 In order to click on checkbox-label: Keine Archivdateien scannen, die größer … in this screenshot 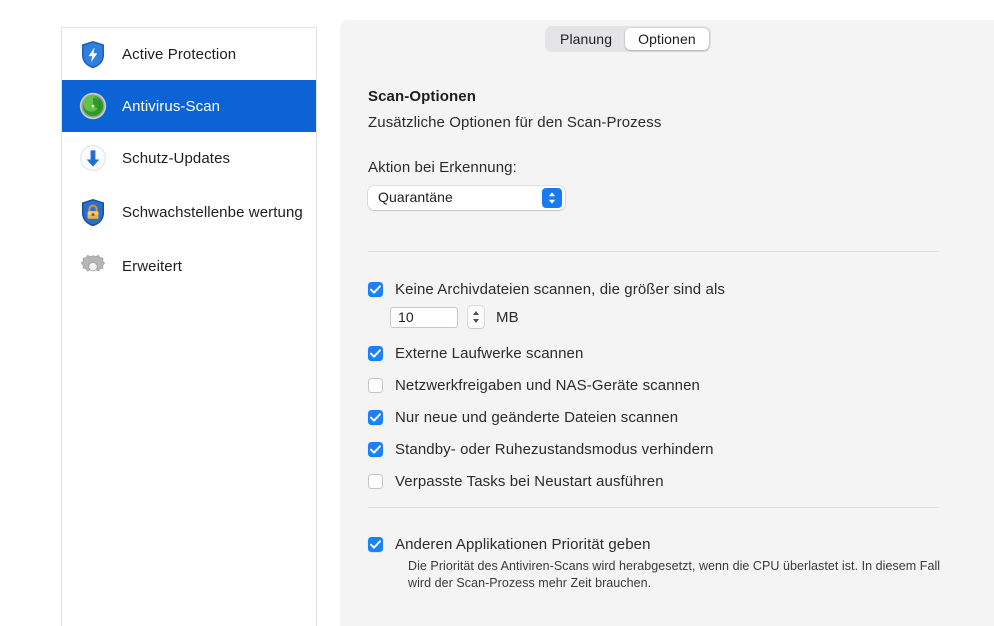, I will do `click(560, 289)`.